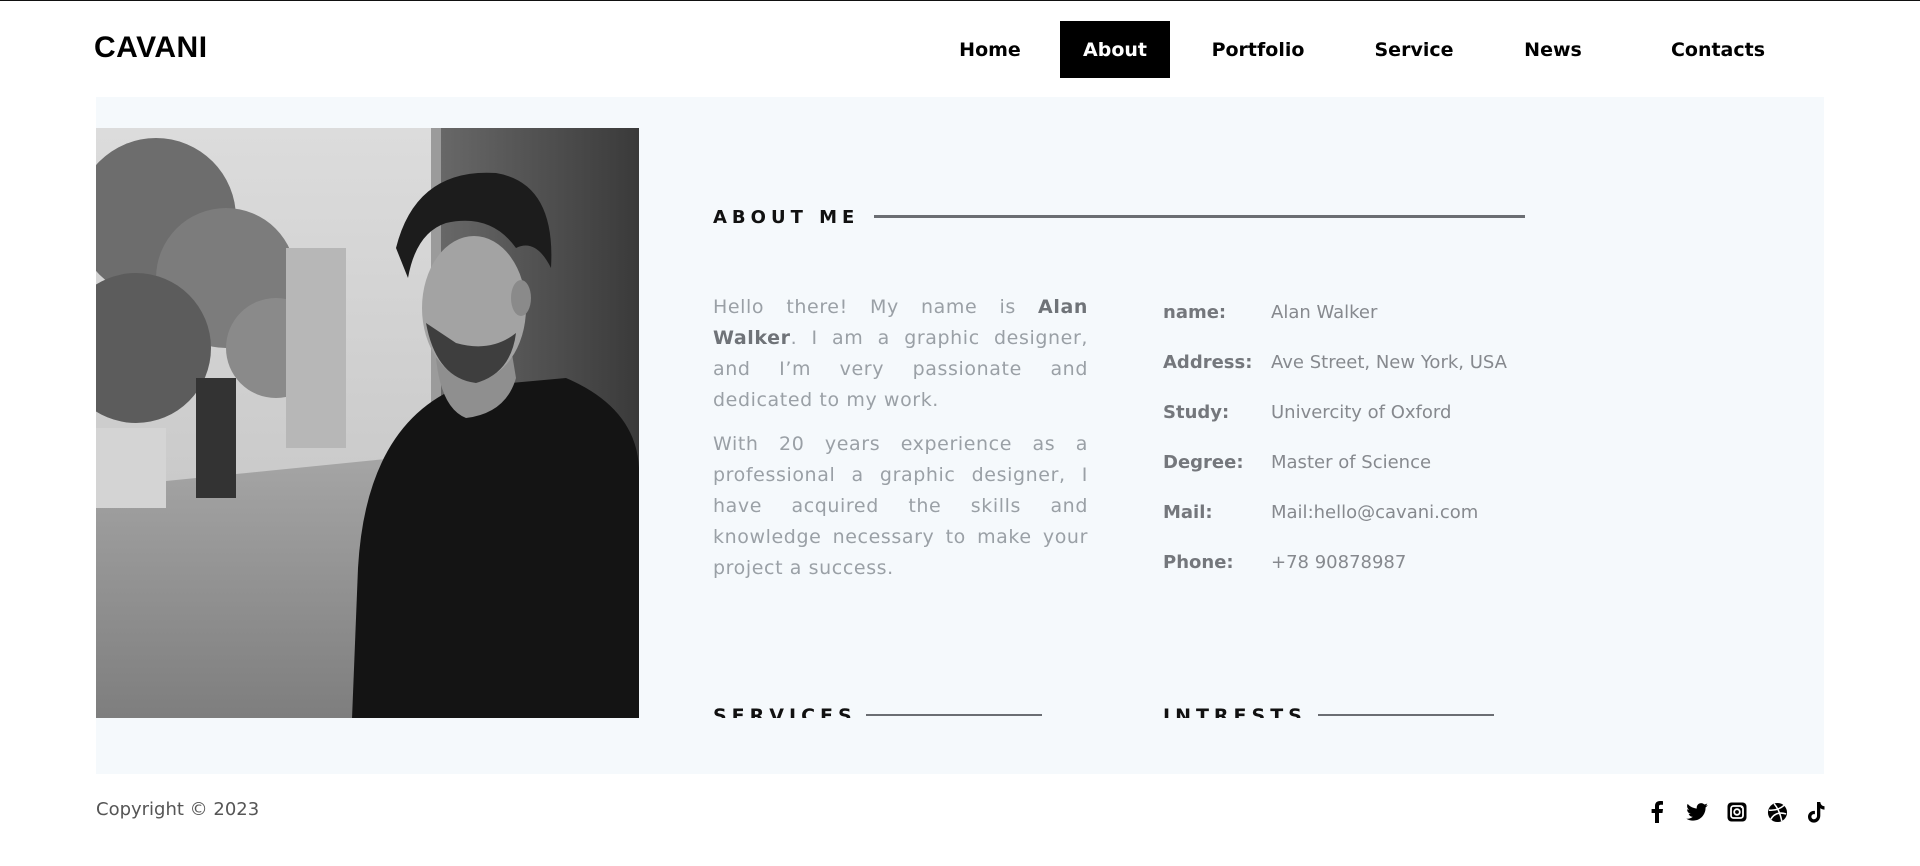 The height and width of the screenshot is (866, 1920). I want to click on info-value: Mail:hello@cavani.com, so click(1374, 512).